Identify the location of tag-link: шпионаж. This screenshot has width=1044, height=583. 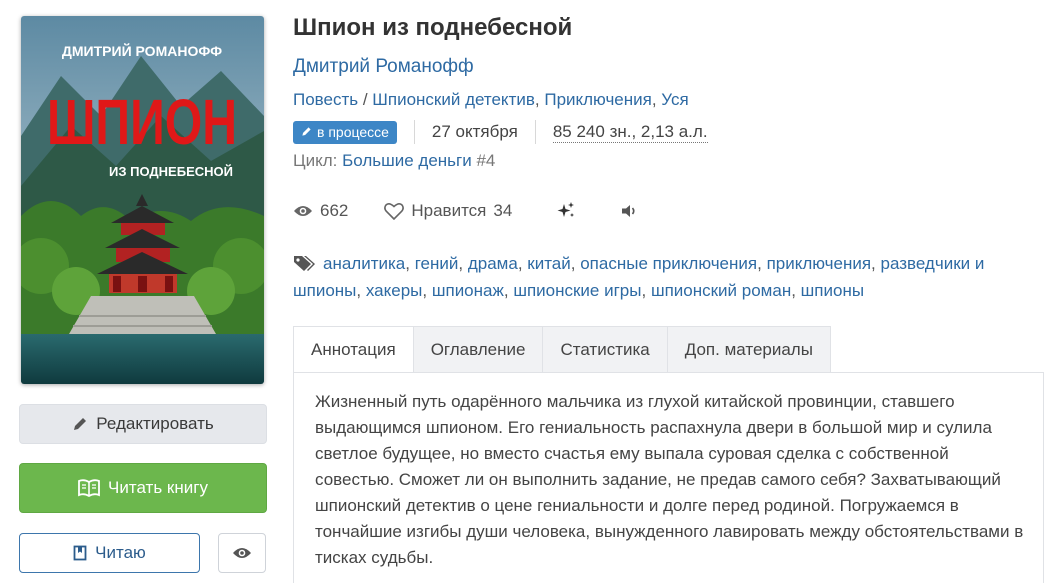
(468, 290).